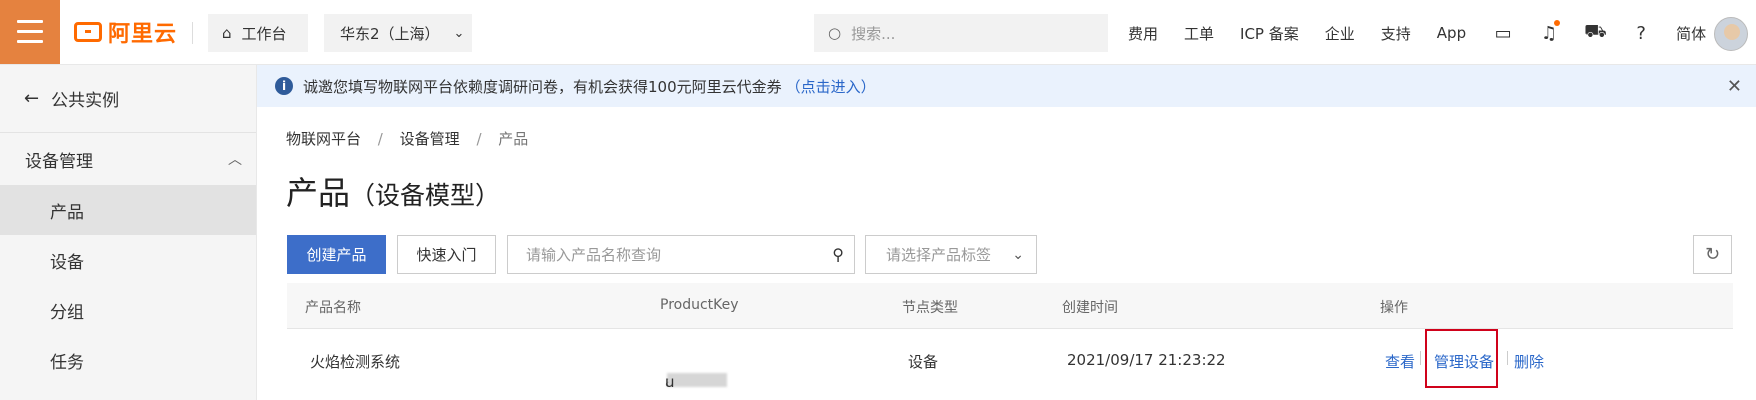 The width and height of the screenshot is (1756, 400). I want to click on tag-select-placeholder: 请选择产品标签, so click(939, 255).